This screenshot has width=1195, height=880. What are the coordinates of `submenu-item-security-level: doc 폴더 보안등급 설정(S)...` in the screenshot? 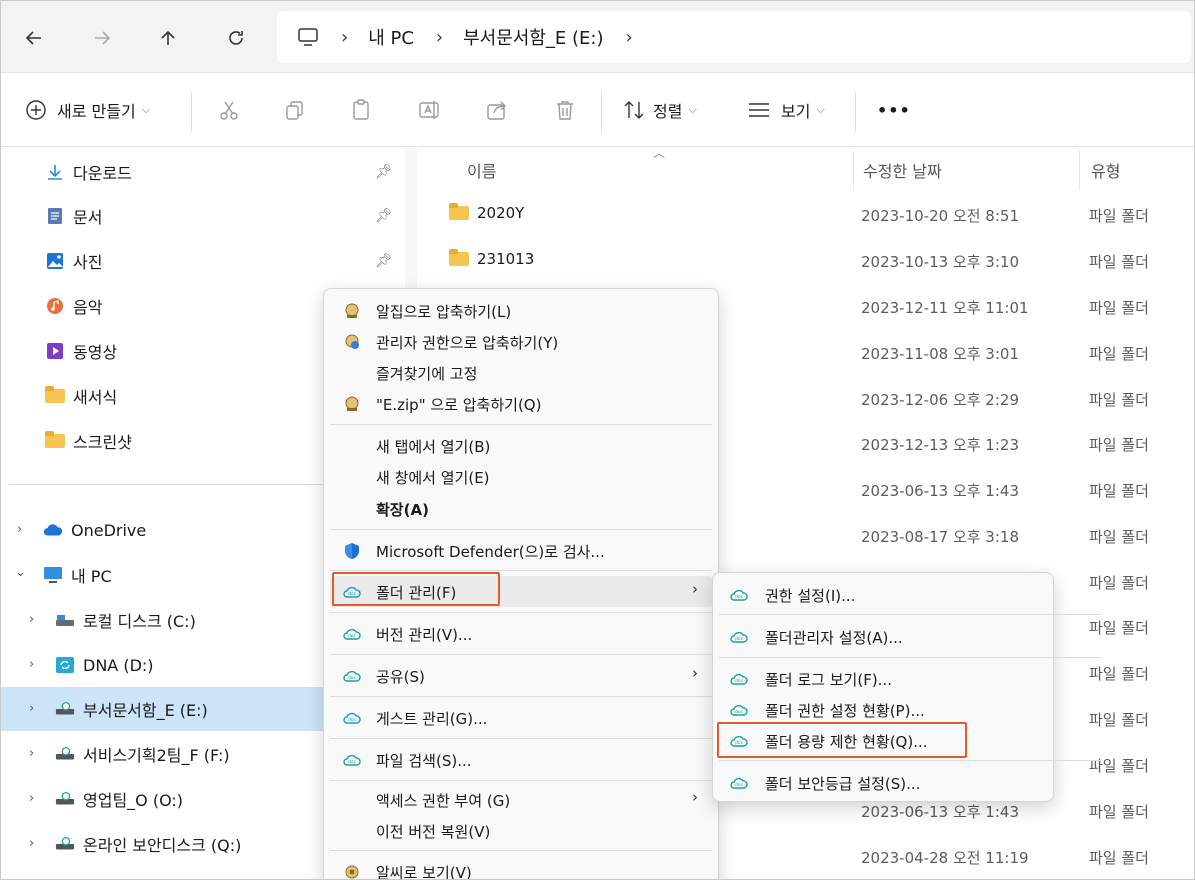 It's located at (884, 782).